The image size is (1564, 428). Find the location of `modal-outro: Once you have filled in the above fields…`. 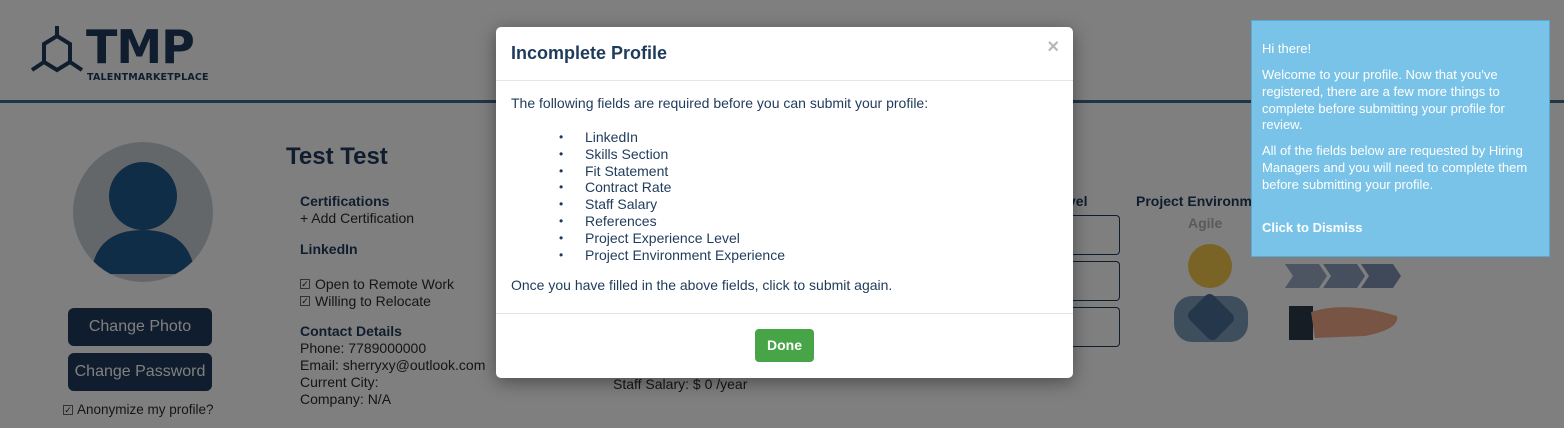

modal-outro: Once you have filled in the above fields… is located at coordinates (702, 285).